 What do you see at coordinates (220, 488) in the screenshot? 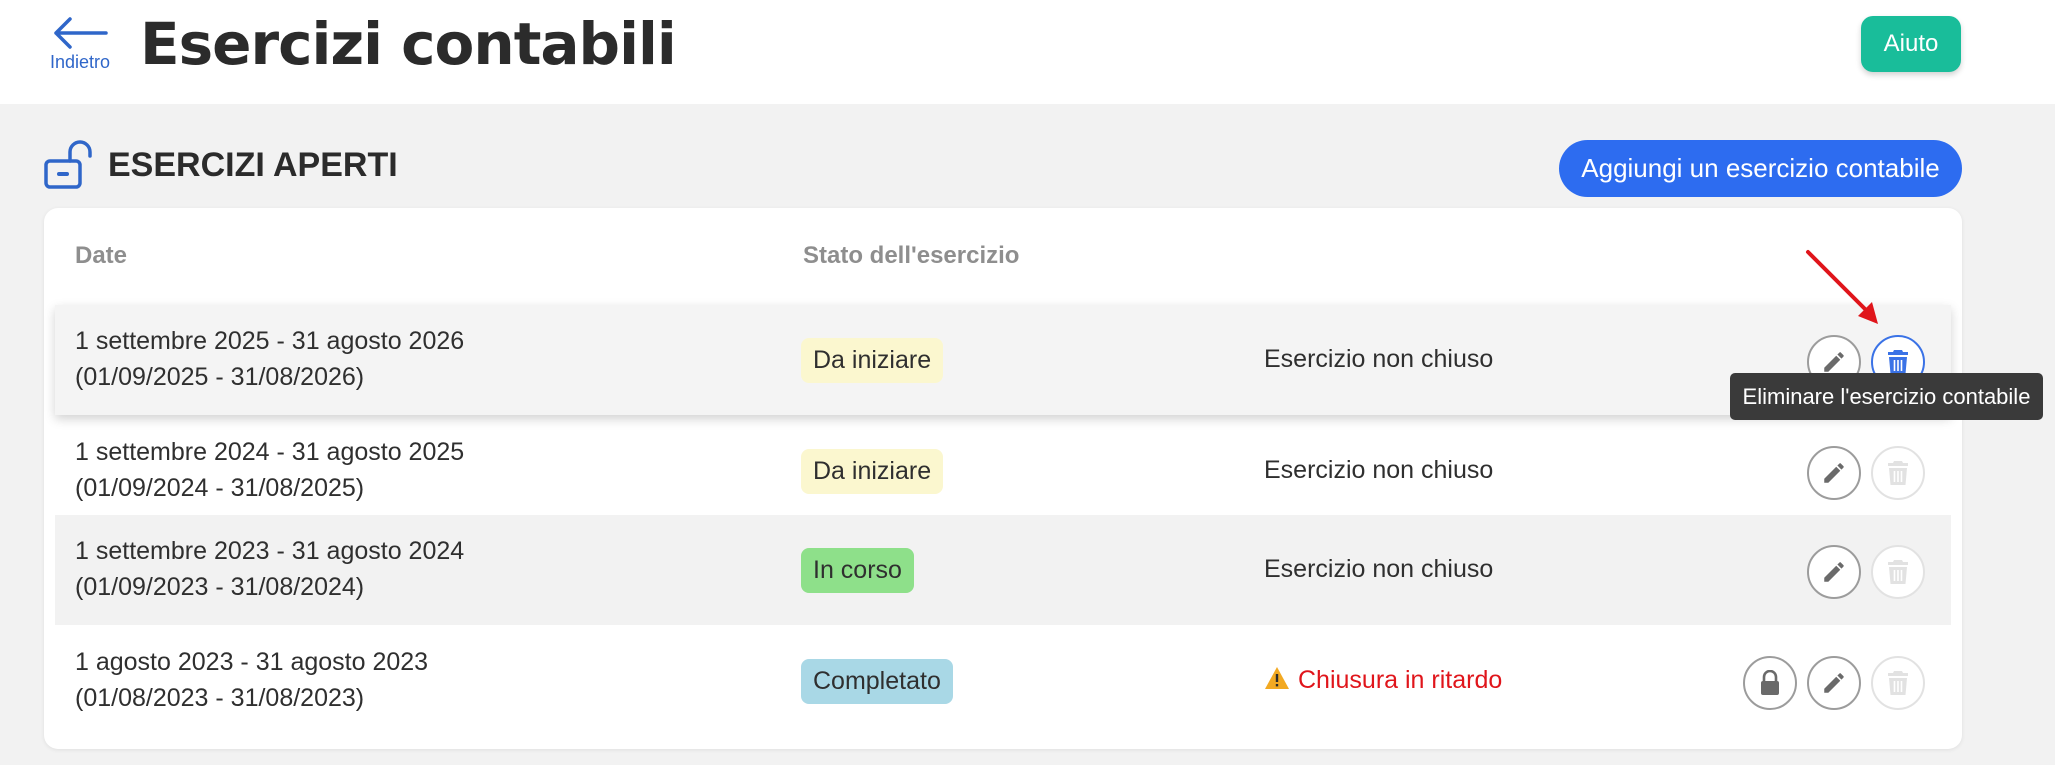
I see `date-range-short: (01/09/2024 - 31/08/2025)` at bounding box center [220, 488].